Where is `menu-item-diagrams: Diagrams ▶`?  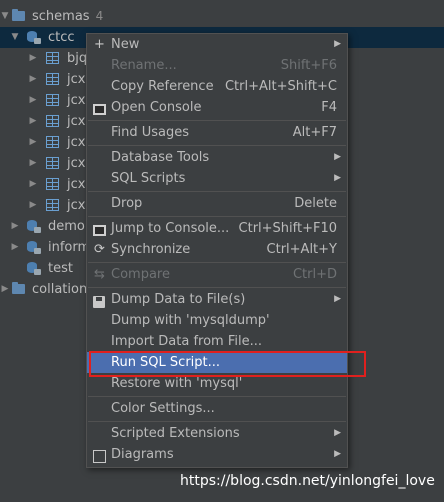 menu-item-diagrams: Diagrams ▶ is located at coordinates (217, 454).